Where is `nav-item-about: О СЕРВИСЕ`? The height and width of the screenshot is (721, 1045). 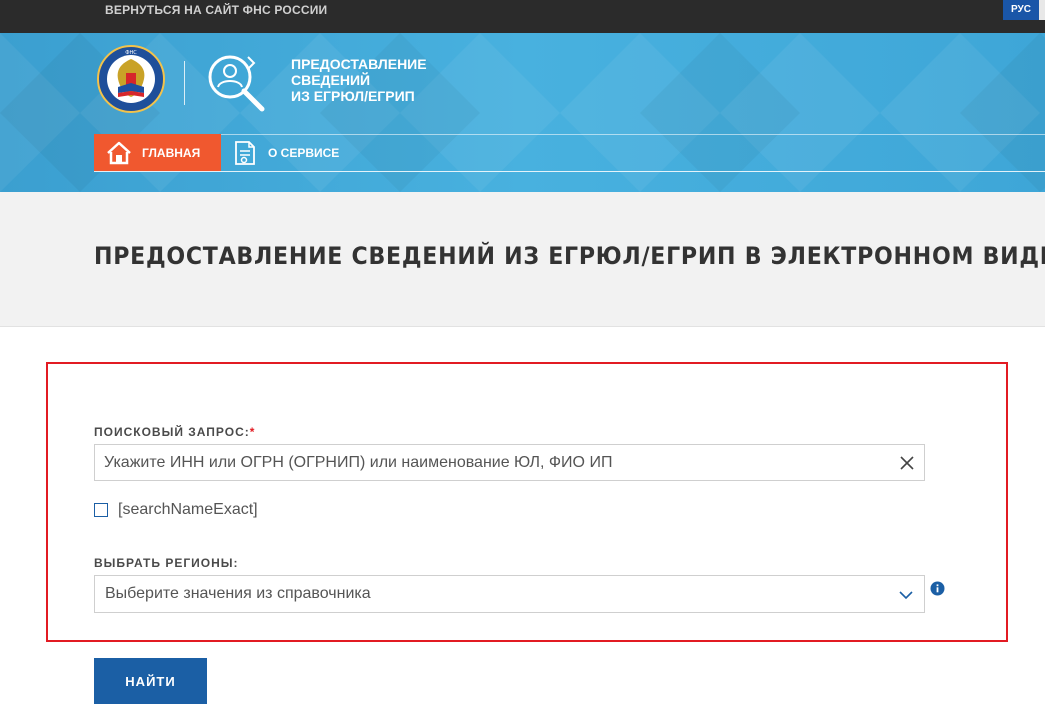
nav-item-about: О СЕРВИСЕ is located at coordinates (302, 152).